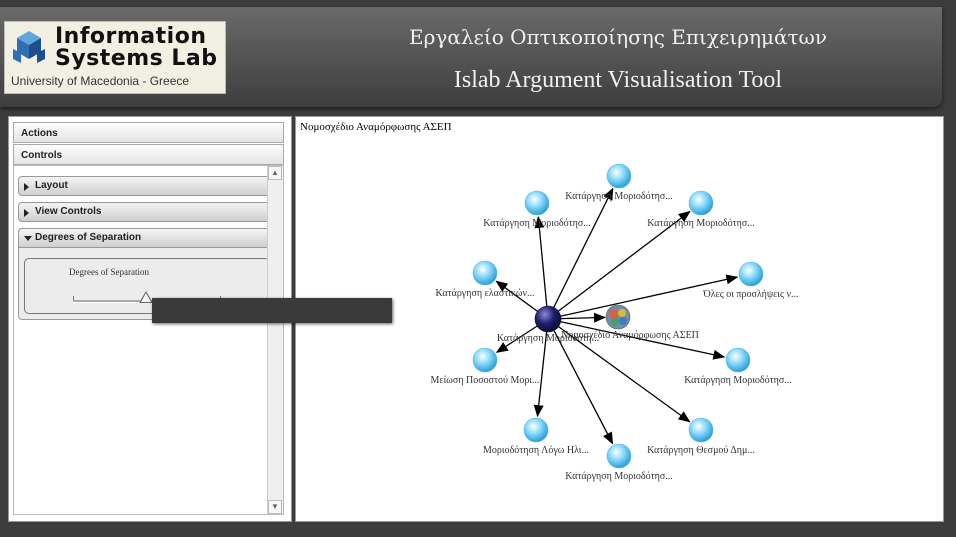  Describe the element at coordinates (275, 507) in the screenshot. I see `scroll-down-icon: ▼` at that location.